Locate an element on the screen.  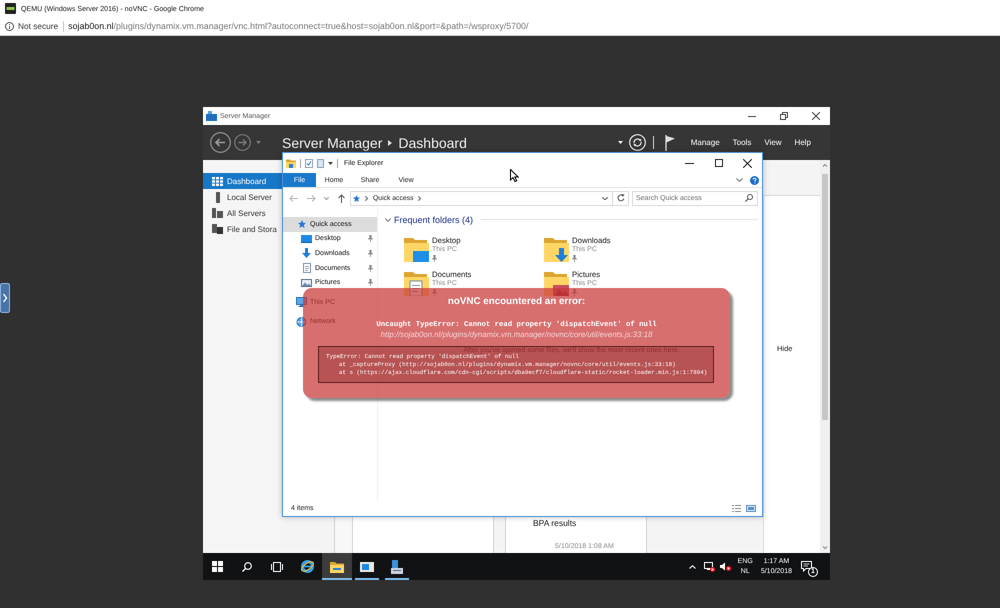
panel-handle-icon is located at coordinates (5, 298).